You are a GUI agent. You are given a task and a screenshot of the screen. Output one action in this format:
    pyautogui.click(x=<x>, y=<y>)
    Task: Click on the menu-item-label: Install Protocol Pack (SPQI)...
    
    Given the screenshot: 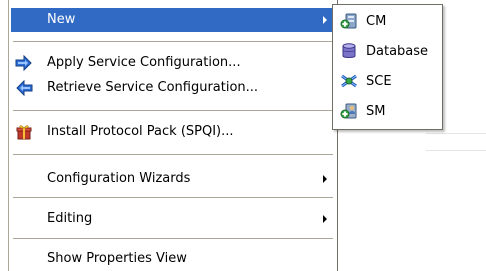 What is the action you would take?
    pyautogui.click(x=140, y=131)
    